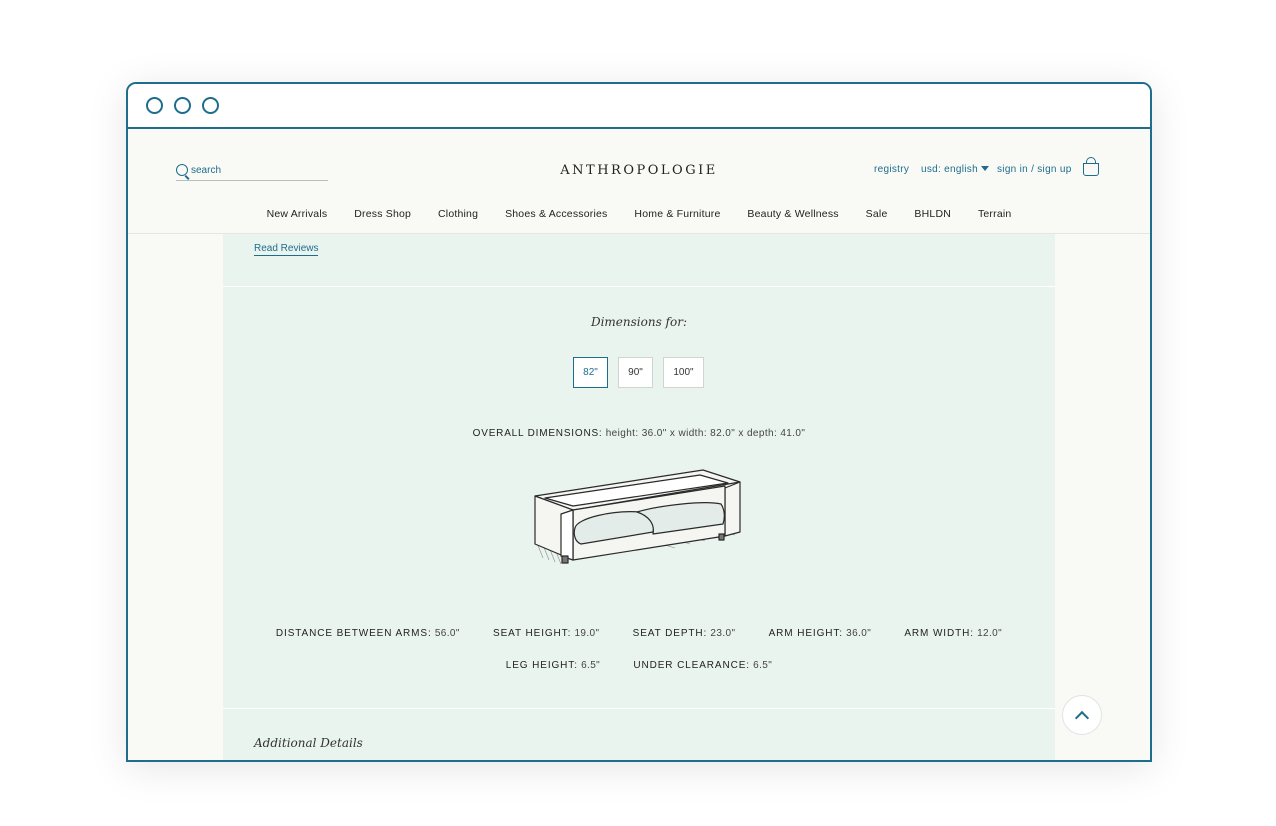 The width and height of the screenshot is (1276, 826). What do you see at coordinates (891, 169) in the screenshot?
I see `registry-link: registry` at bounding box center [891, 169].